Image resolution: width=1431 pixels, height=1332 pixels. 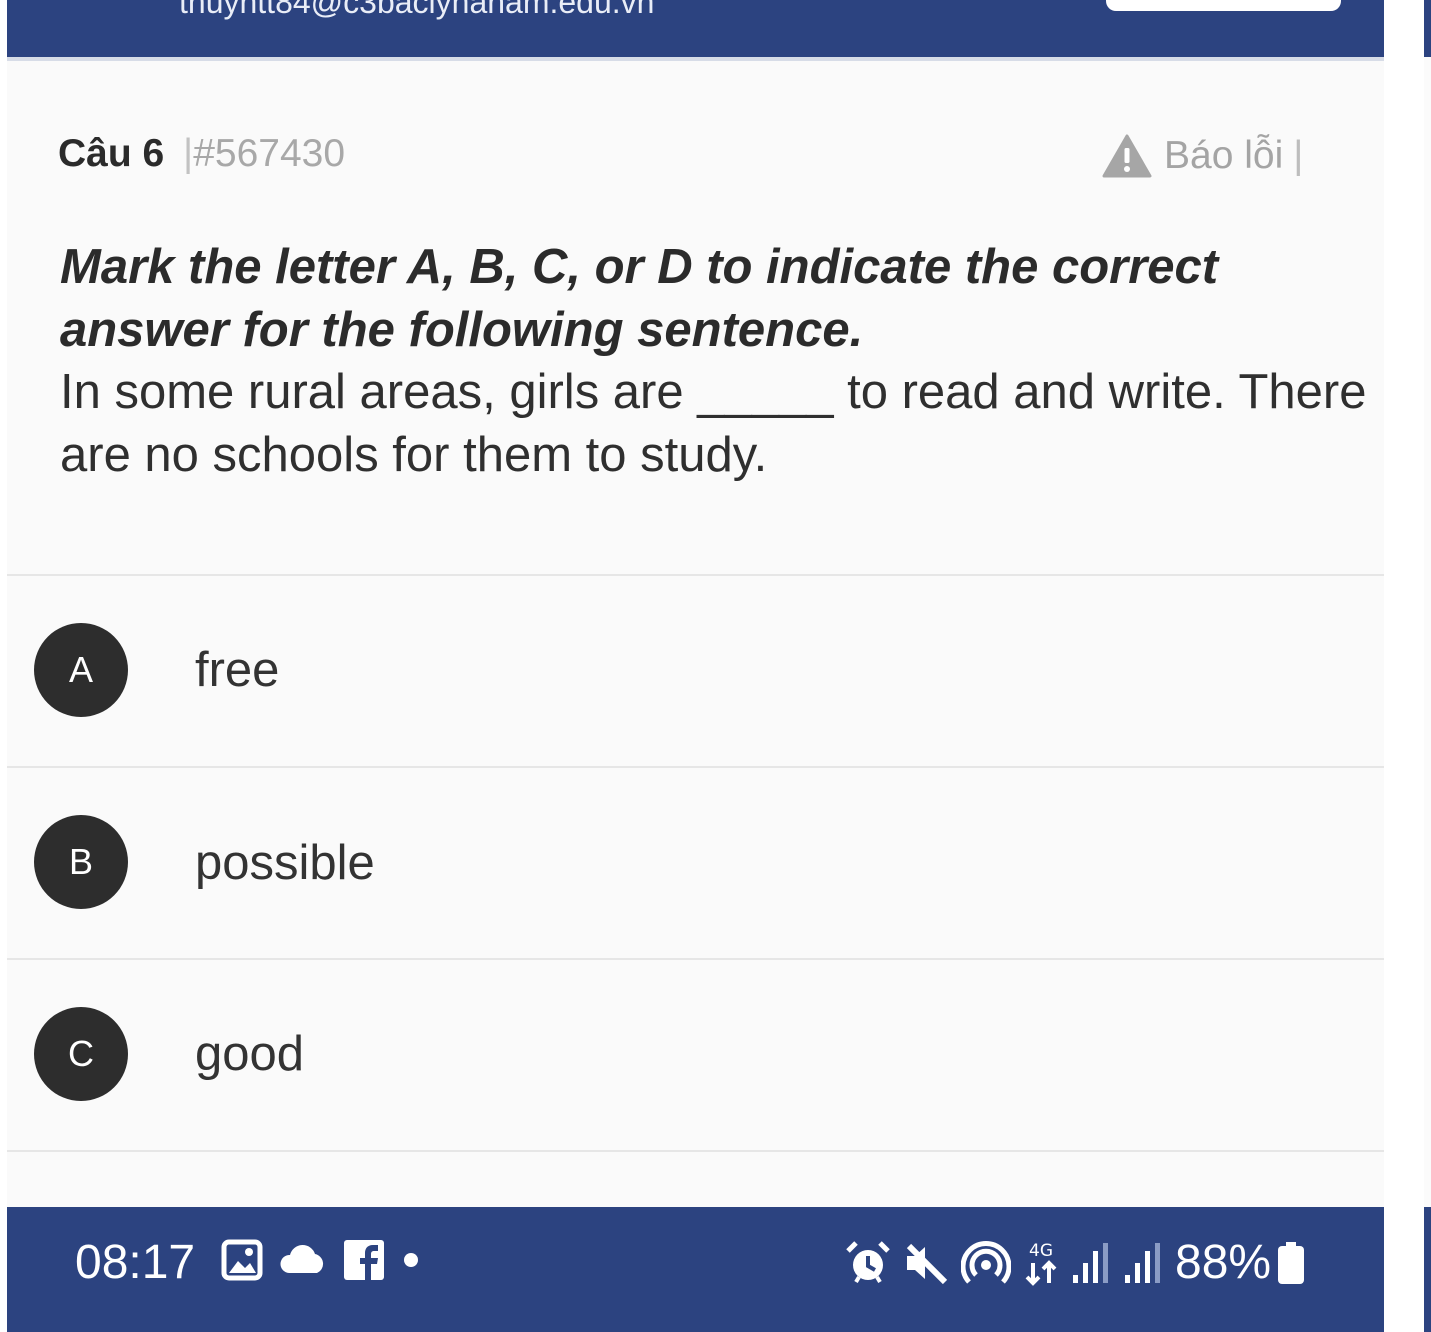 I want to click on option-b: B possible, so click(x=695, y=863).